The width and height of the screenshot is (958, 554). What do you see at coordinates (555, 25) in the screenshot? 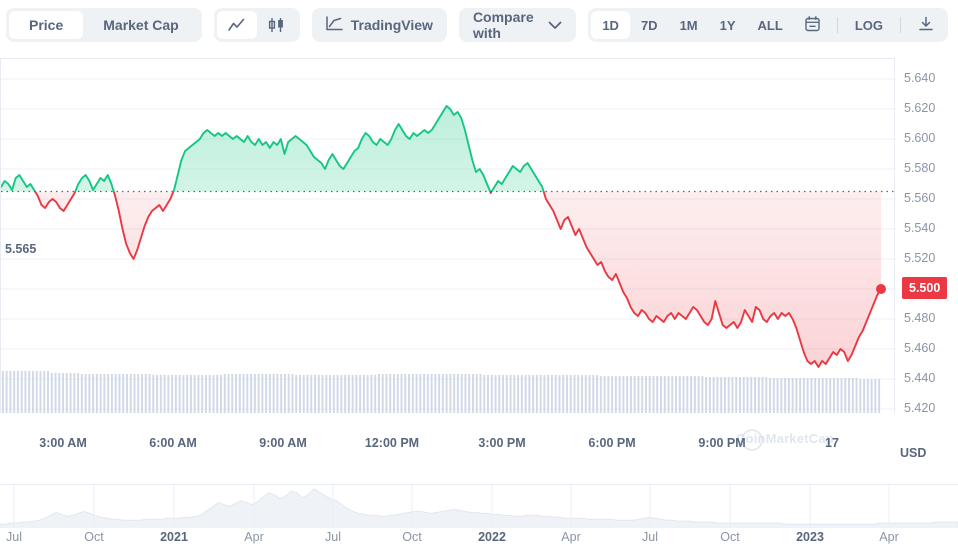
I see `chevron-down-icon` at bounding box center [555, 25].